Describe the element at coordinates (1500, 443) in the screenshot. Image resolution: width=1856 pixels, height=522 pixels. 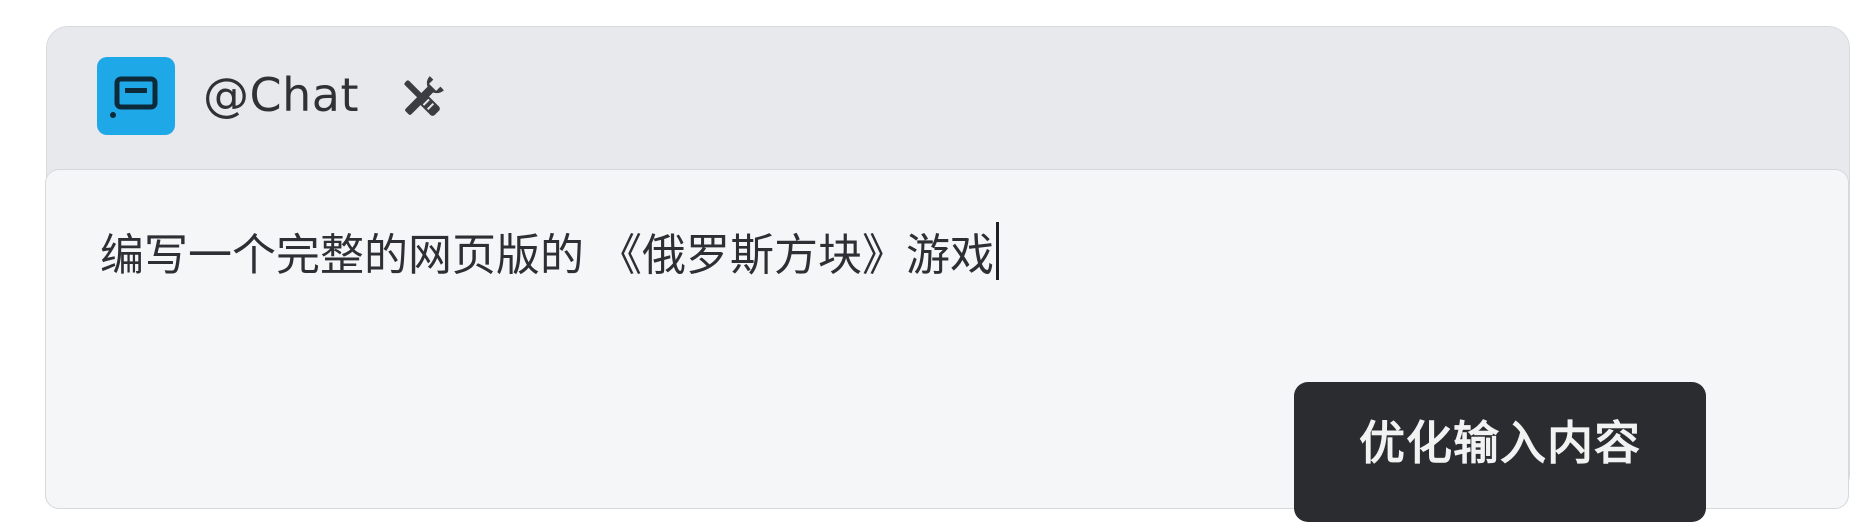
I see `tooltip-label: 优化输入内容` at that location.